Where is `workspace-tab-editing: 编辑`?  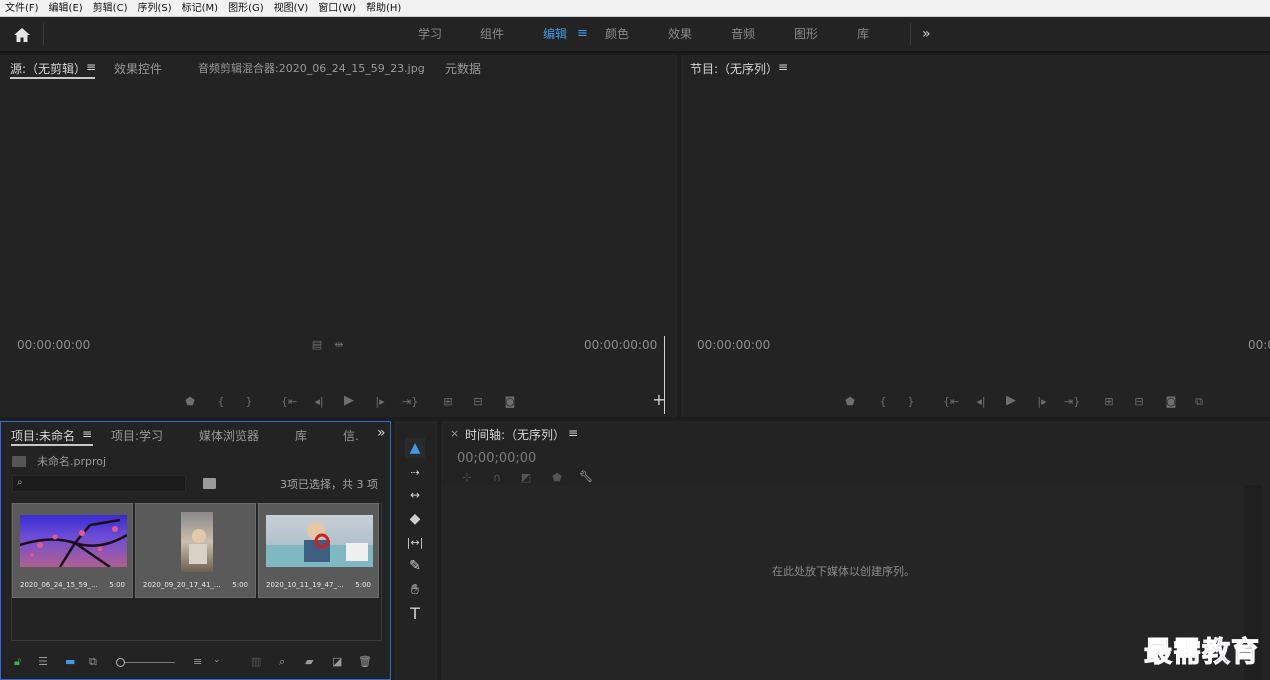 workspace-tab-editing: 编辑 is located at coordinates (555, 34).